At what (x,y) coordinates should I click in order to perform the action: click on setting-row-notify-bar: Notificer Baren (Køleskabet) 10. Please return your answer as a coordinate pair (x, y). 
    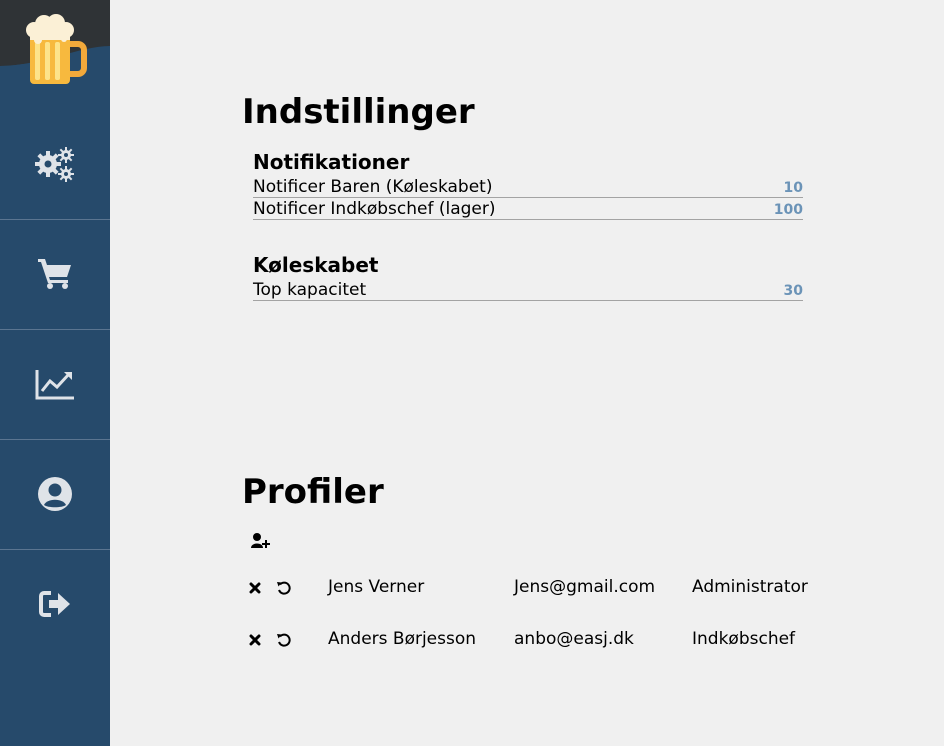
    Looking at the image, I should click on (528, 187).